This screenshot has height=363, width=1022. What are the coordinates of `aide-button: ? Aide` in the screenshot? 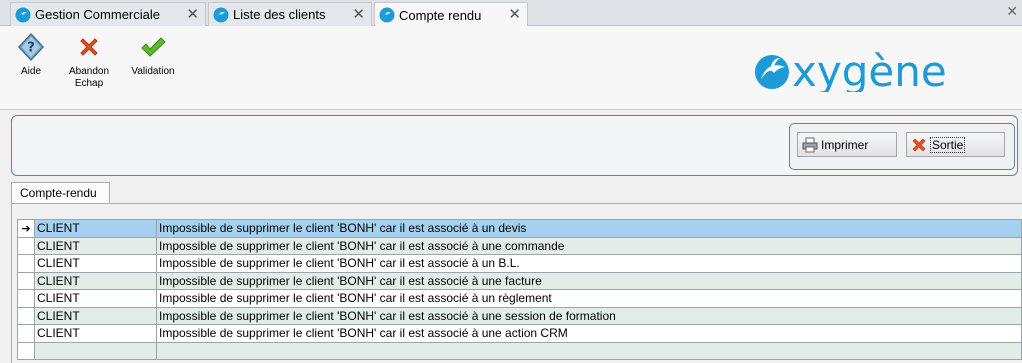 It's located at (31, 55).